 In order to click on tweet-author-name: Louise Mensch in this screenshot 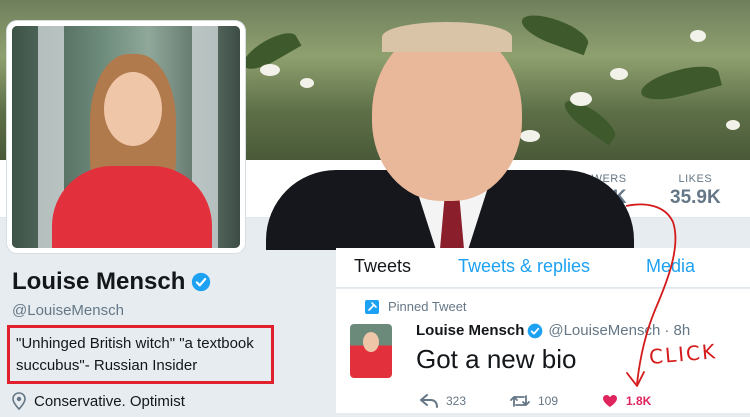, I will do `click(470, 330)`.